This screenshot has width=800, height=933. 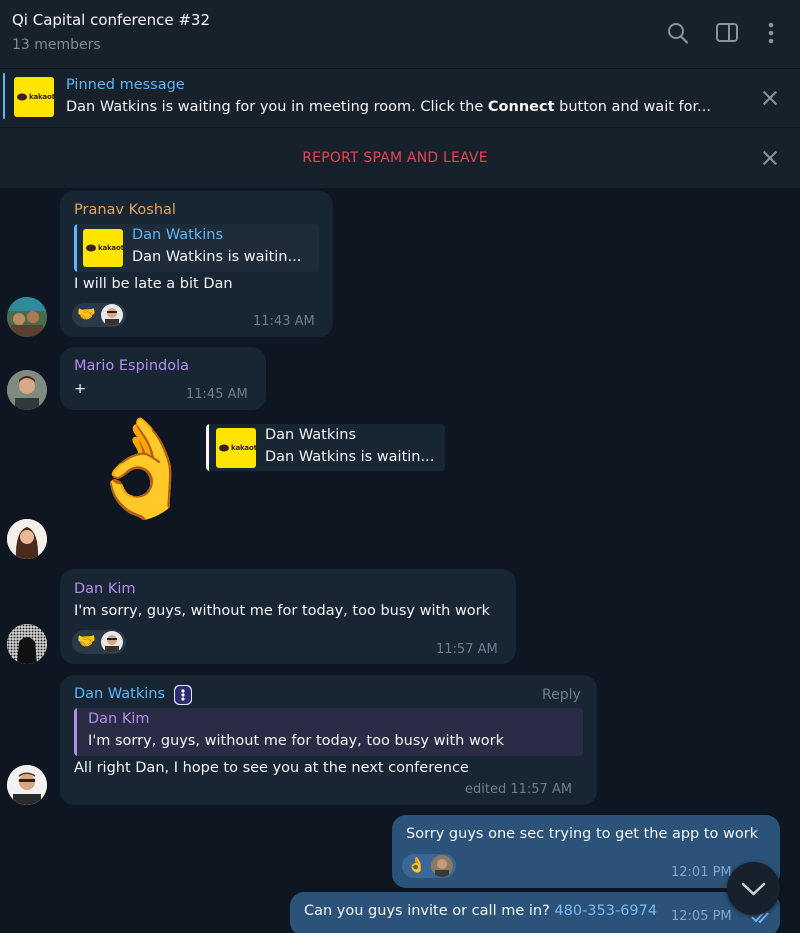 I want to click on pinned-accent-bar, so click(x=4, y=96).